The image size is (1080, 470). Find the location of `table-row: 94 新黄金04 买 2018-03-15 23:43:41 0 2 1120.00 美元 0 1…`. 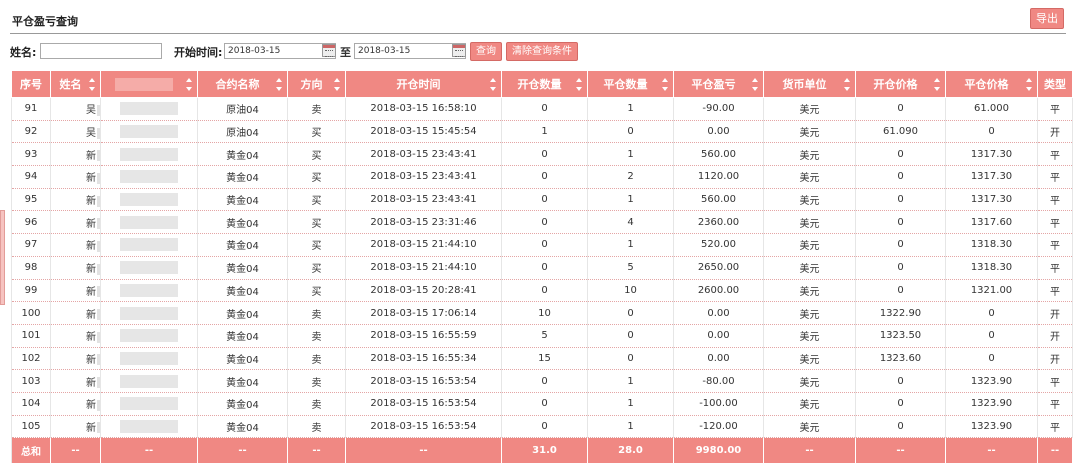

table-row: 94 新黄金04 买 2018-03-15 23:43:41 0 2 1120.00 美元 0 1… is located at coordinates (542, 177).